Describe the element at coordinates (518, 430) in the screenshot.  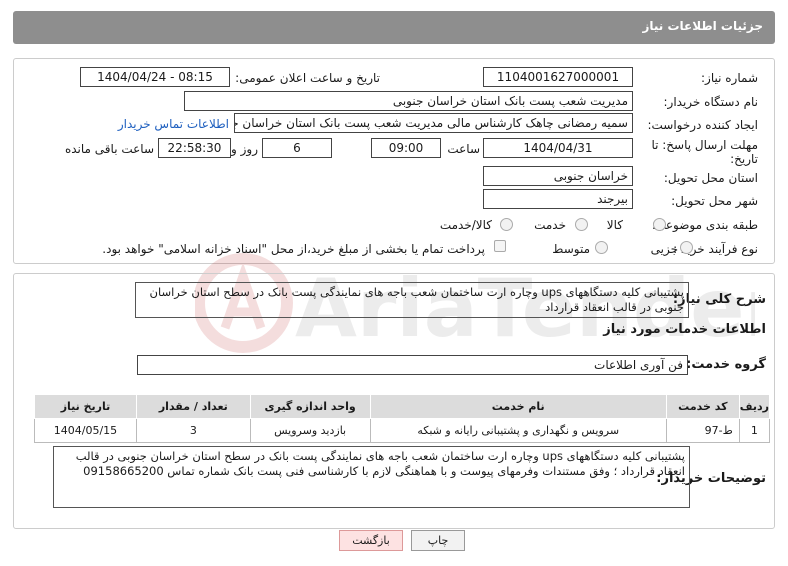
I see `cell-name: سرویس و نگهداری و پشتیبانی رایانه و شبکه` at that location.